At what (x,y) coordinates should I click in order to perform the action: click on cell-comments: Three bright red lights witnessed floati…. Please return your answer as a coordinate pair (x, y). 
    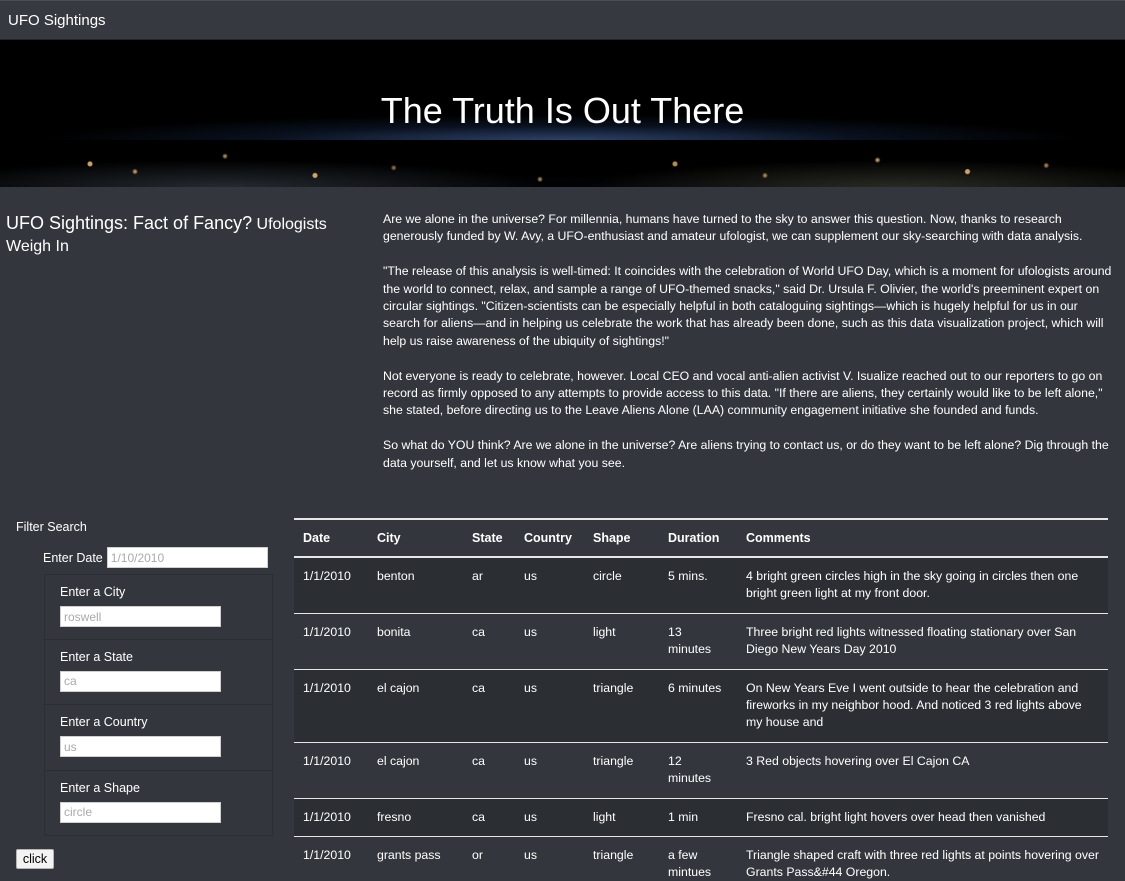
    Looking at the image, I should click on (922, 641).